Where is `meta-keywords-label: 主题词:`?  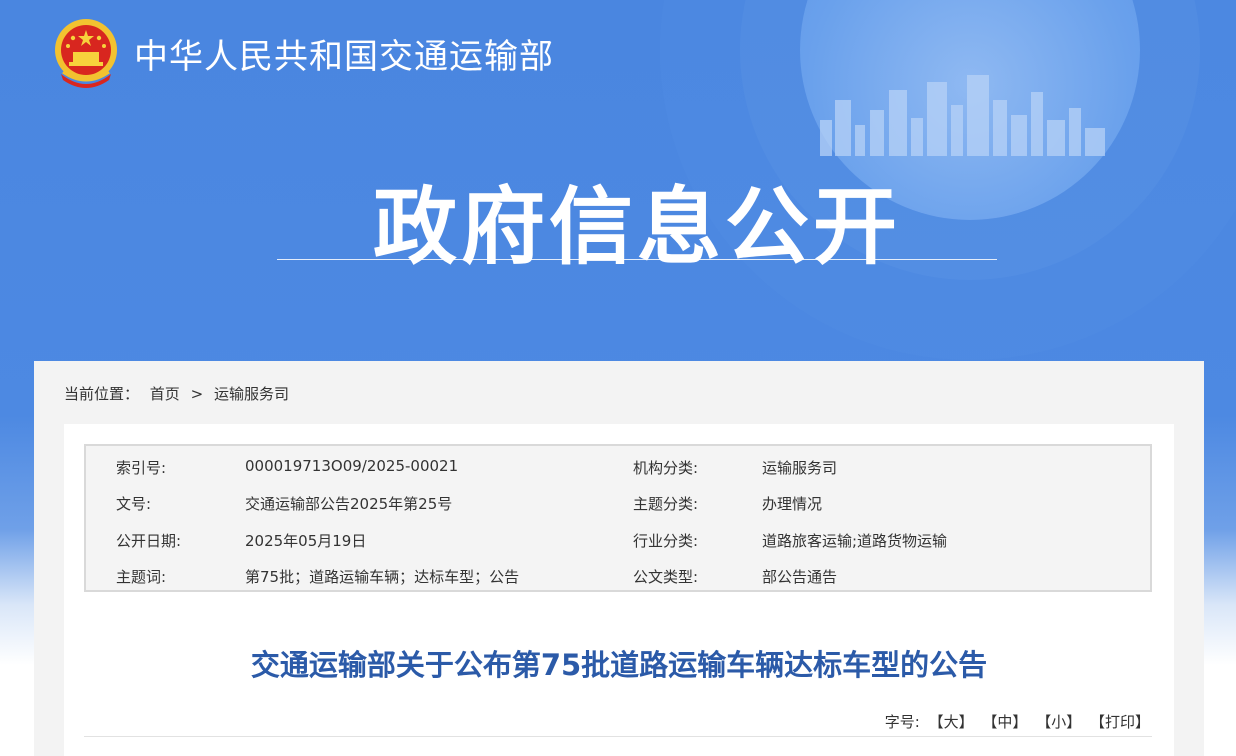
meta-keywords-label: 主题词: is located at coordinates (141, 577).